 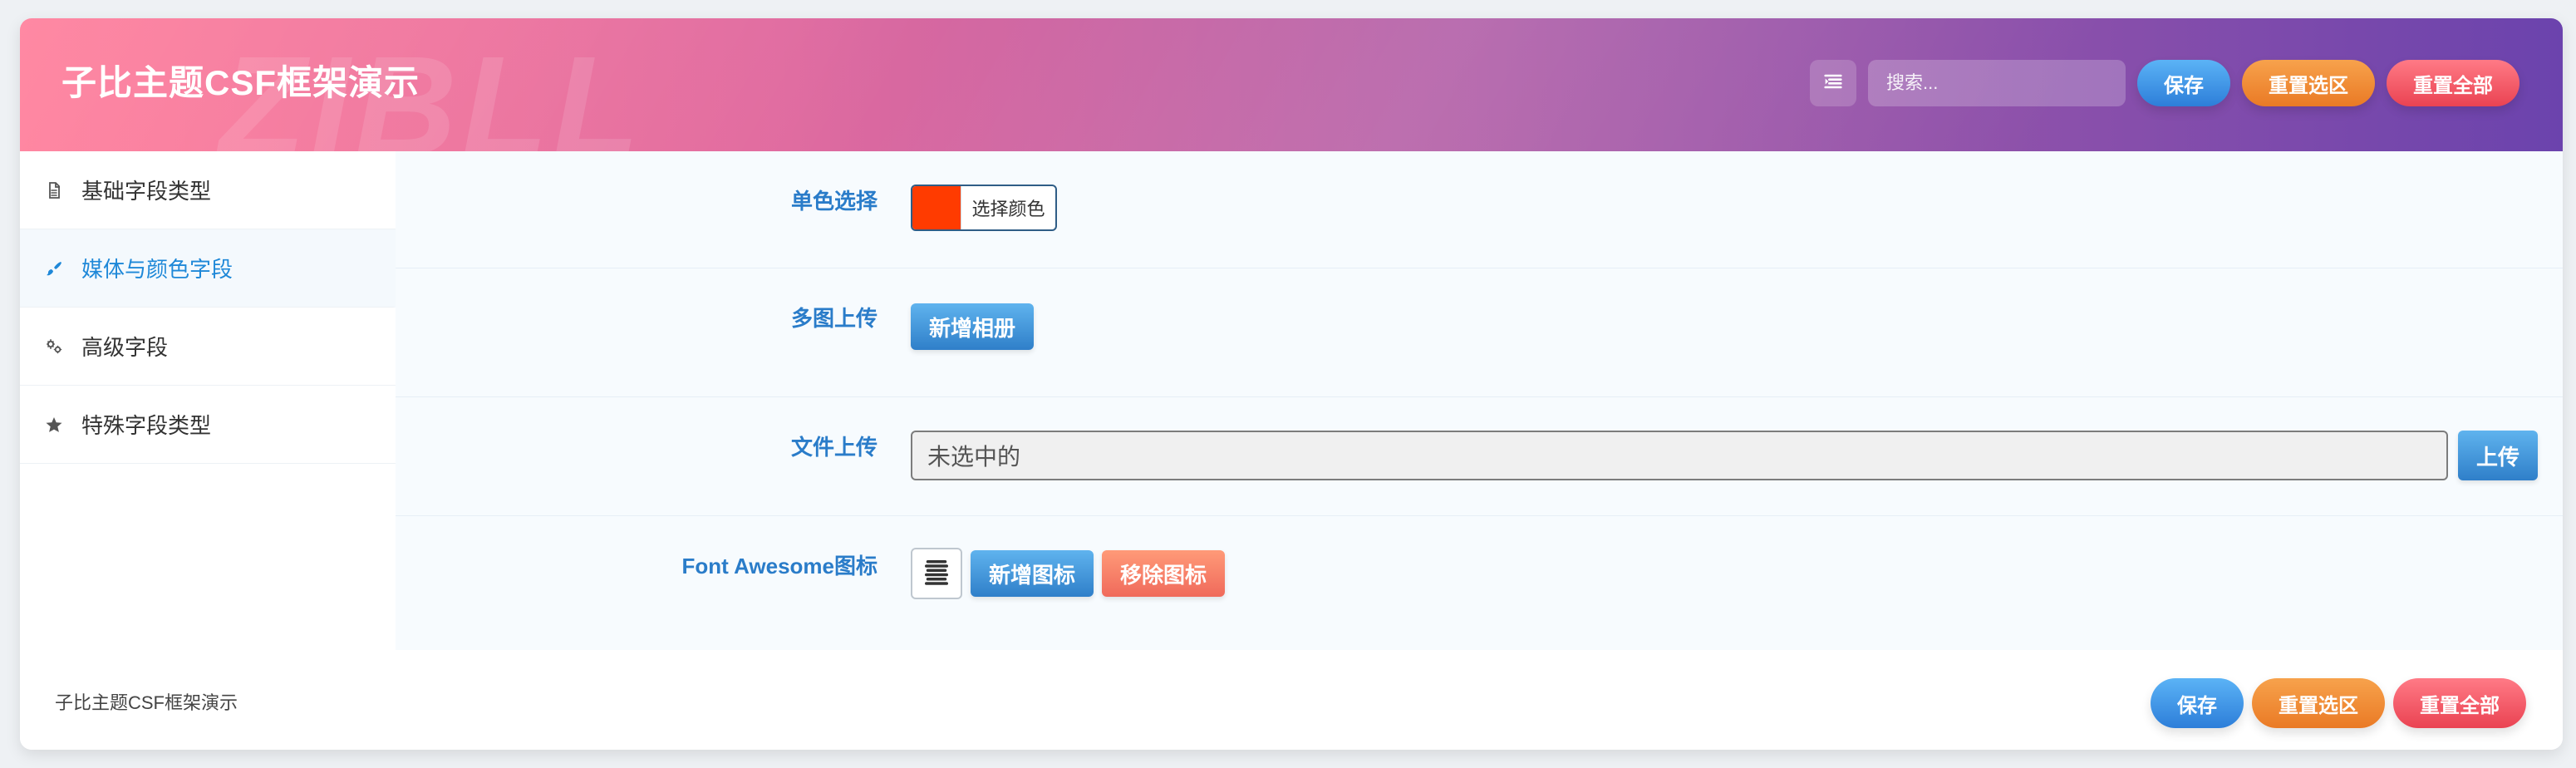 I want to click on file-upload-group: 未选中的 上传, so click(x=1725, y=456).